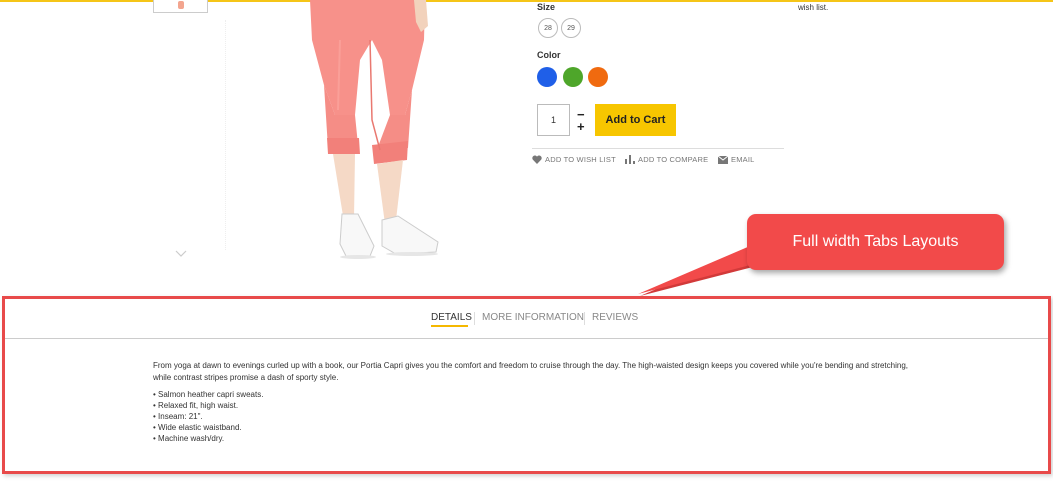 This screenshot has width=1053, height=484. What do you see at coordinates (197, 427) in the screenshot?
I see `feature-item: • Wide elastic waistband.` at bounding box center [197, 427].